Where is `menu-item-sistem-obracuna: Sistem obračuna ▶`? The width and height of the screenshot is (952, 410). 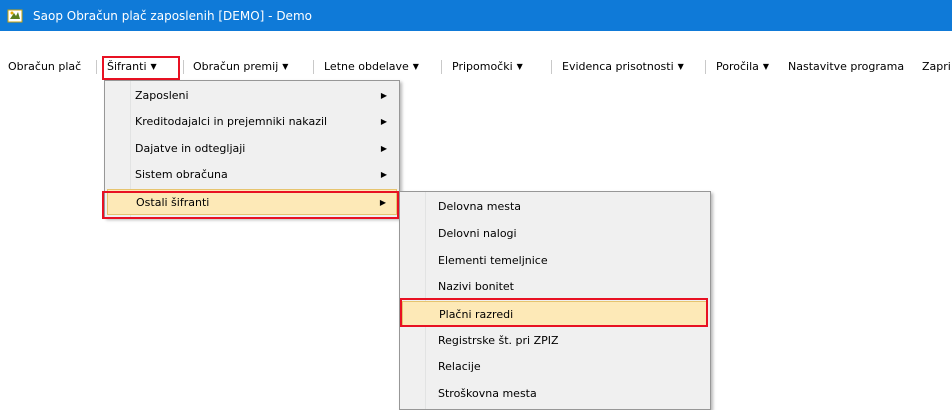 menu-item-sistem-obracuna: Sistem obračuna ▶ is located at coordinates (252, 175).